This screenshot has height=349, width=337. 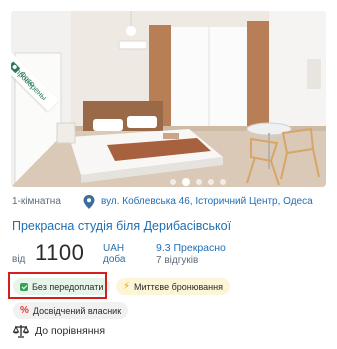 I want to click on lightning-icon: ⚡, so click(x=127, y=286).